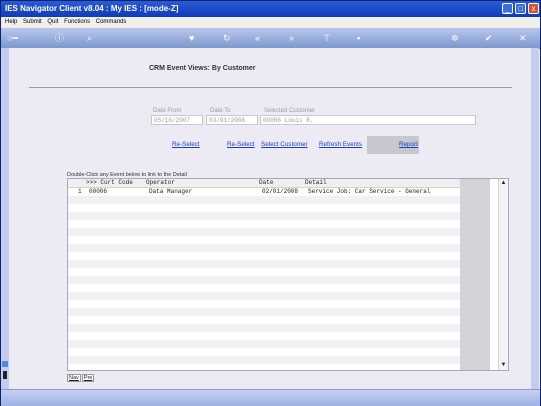 Image resolution: width=541 pixels, height=406 pixels. Describe the element at coordinates (455, 38) in the screenshot. I see `settings-icon: ✲` at that location.